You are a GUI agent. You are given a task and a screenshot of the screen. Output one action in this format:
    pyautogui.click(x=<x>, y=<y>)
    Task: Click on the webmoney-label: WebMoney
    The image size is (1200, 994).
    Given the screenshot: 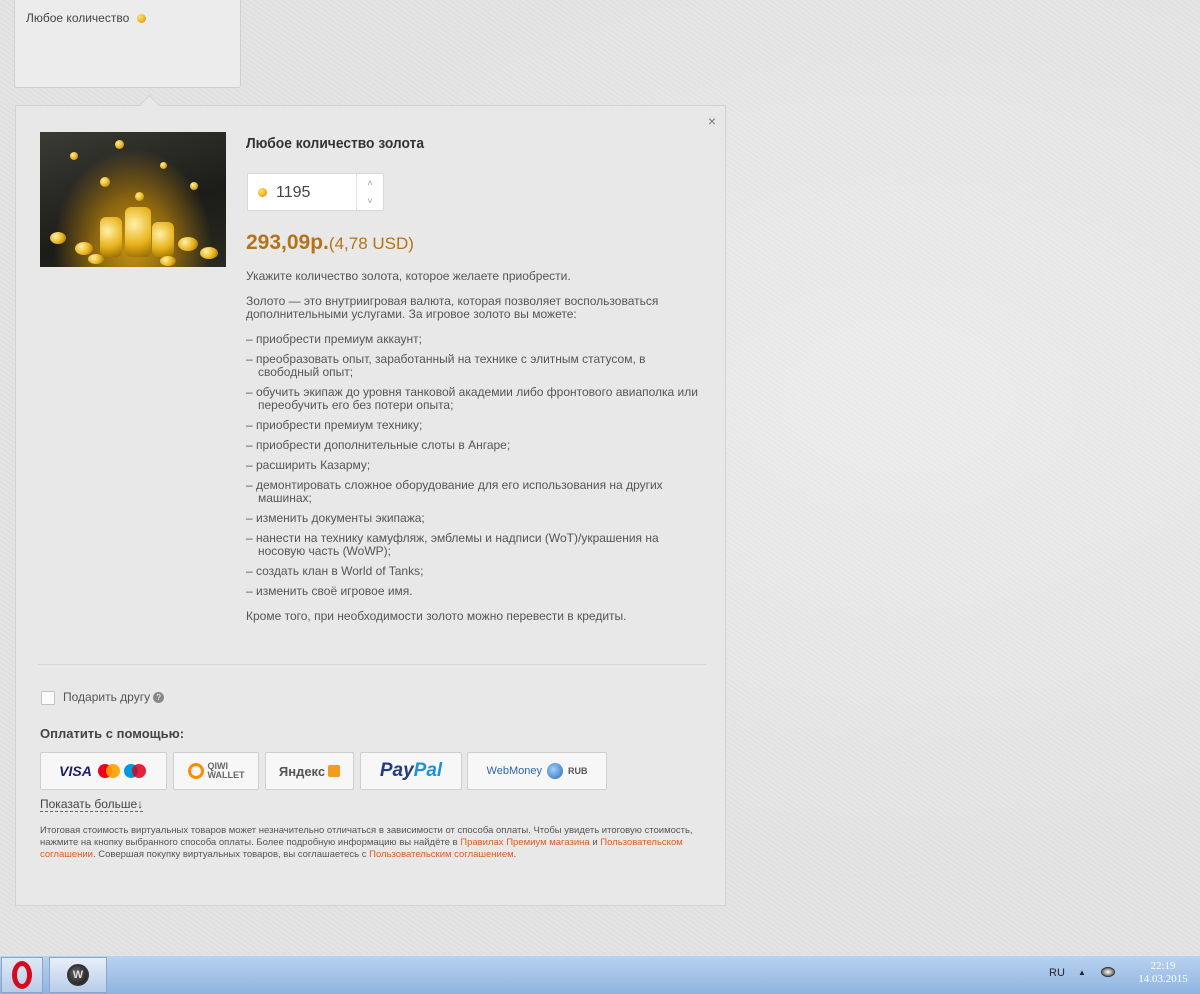 What is the action you would take?
    pyautogui.click(x=514, y=771)
    